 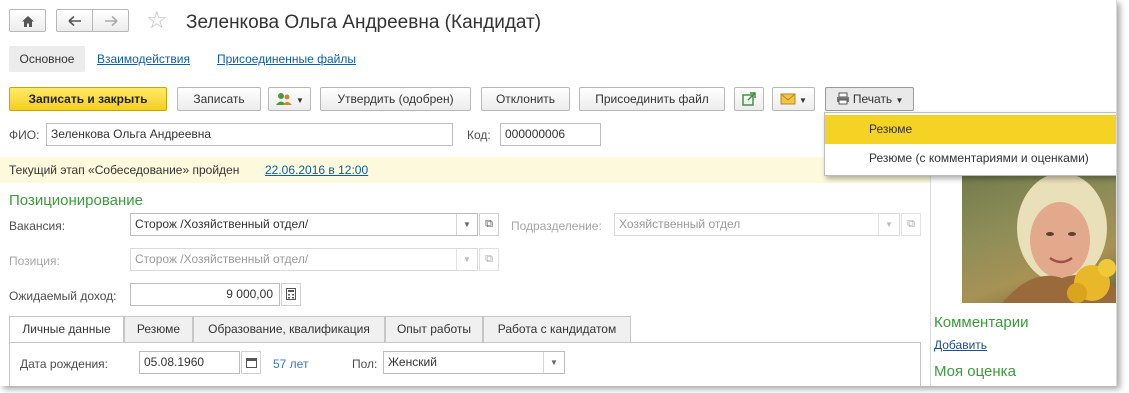 What do you see at coordinates (205, 294) in the screenshot?
I see `income-field: 9 000,00` at bounding box center [205, 294].